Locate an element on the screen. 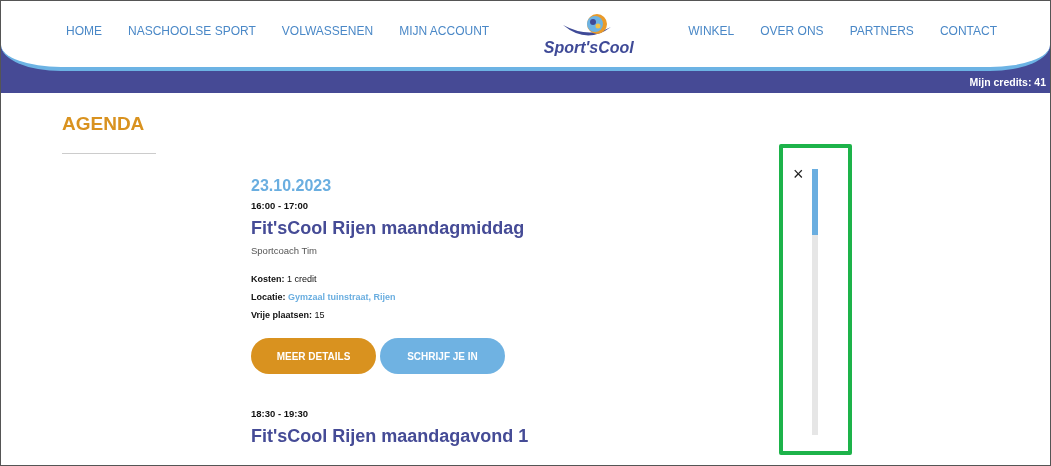  logo-text: Sport'sCool is located at coordinates (588, 48).